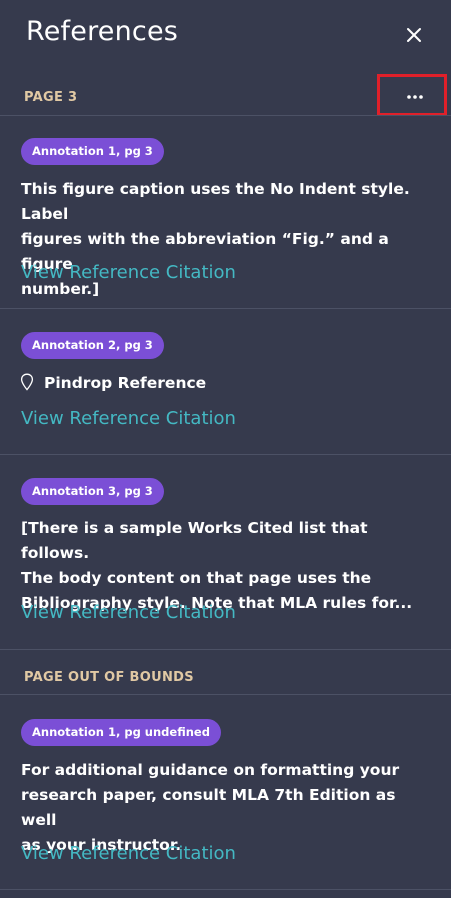  Describe the element at coordinates (109, 677) in the screenshot. I see `section-label: PAGE OUT OF BOUNDS` at that location.